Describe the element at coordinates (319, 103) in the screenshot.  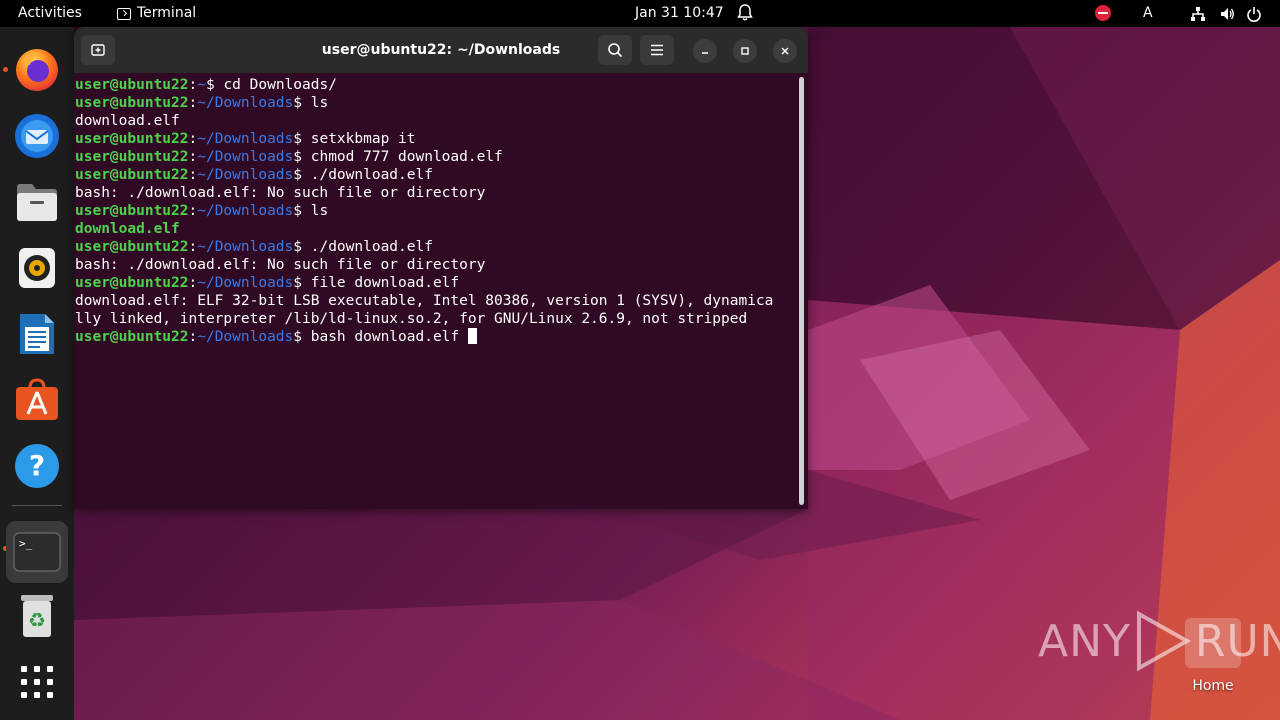
I see `prompt-command: ls` at that location.